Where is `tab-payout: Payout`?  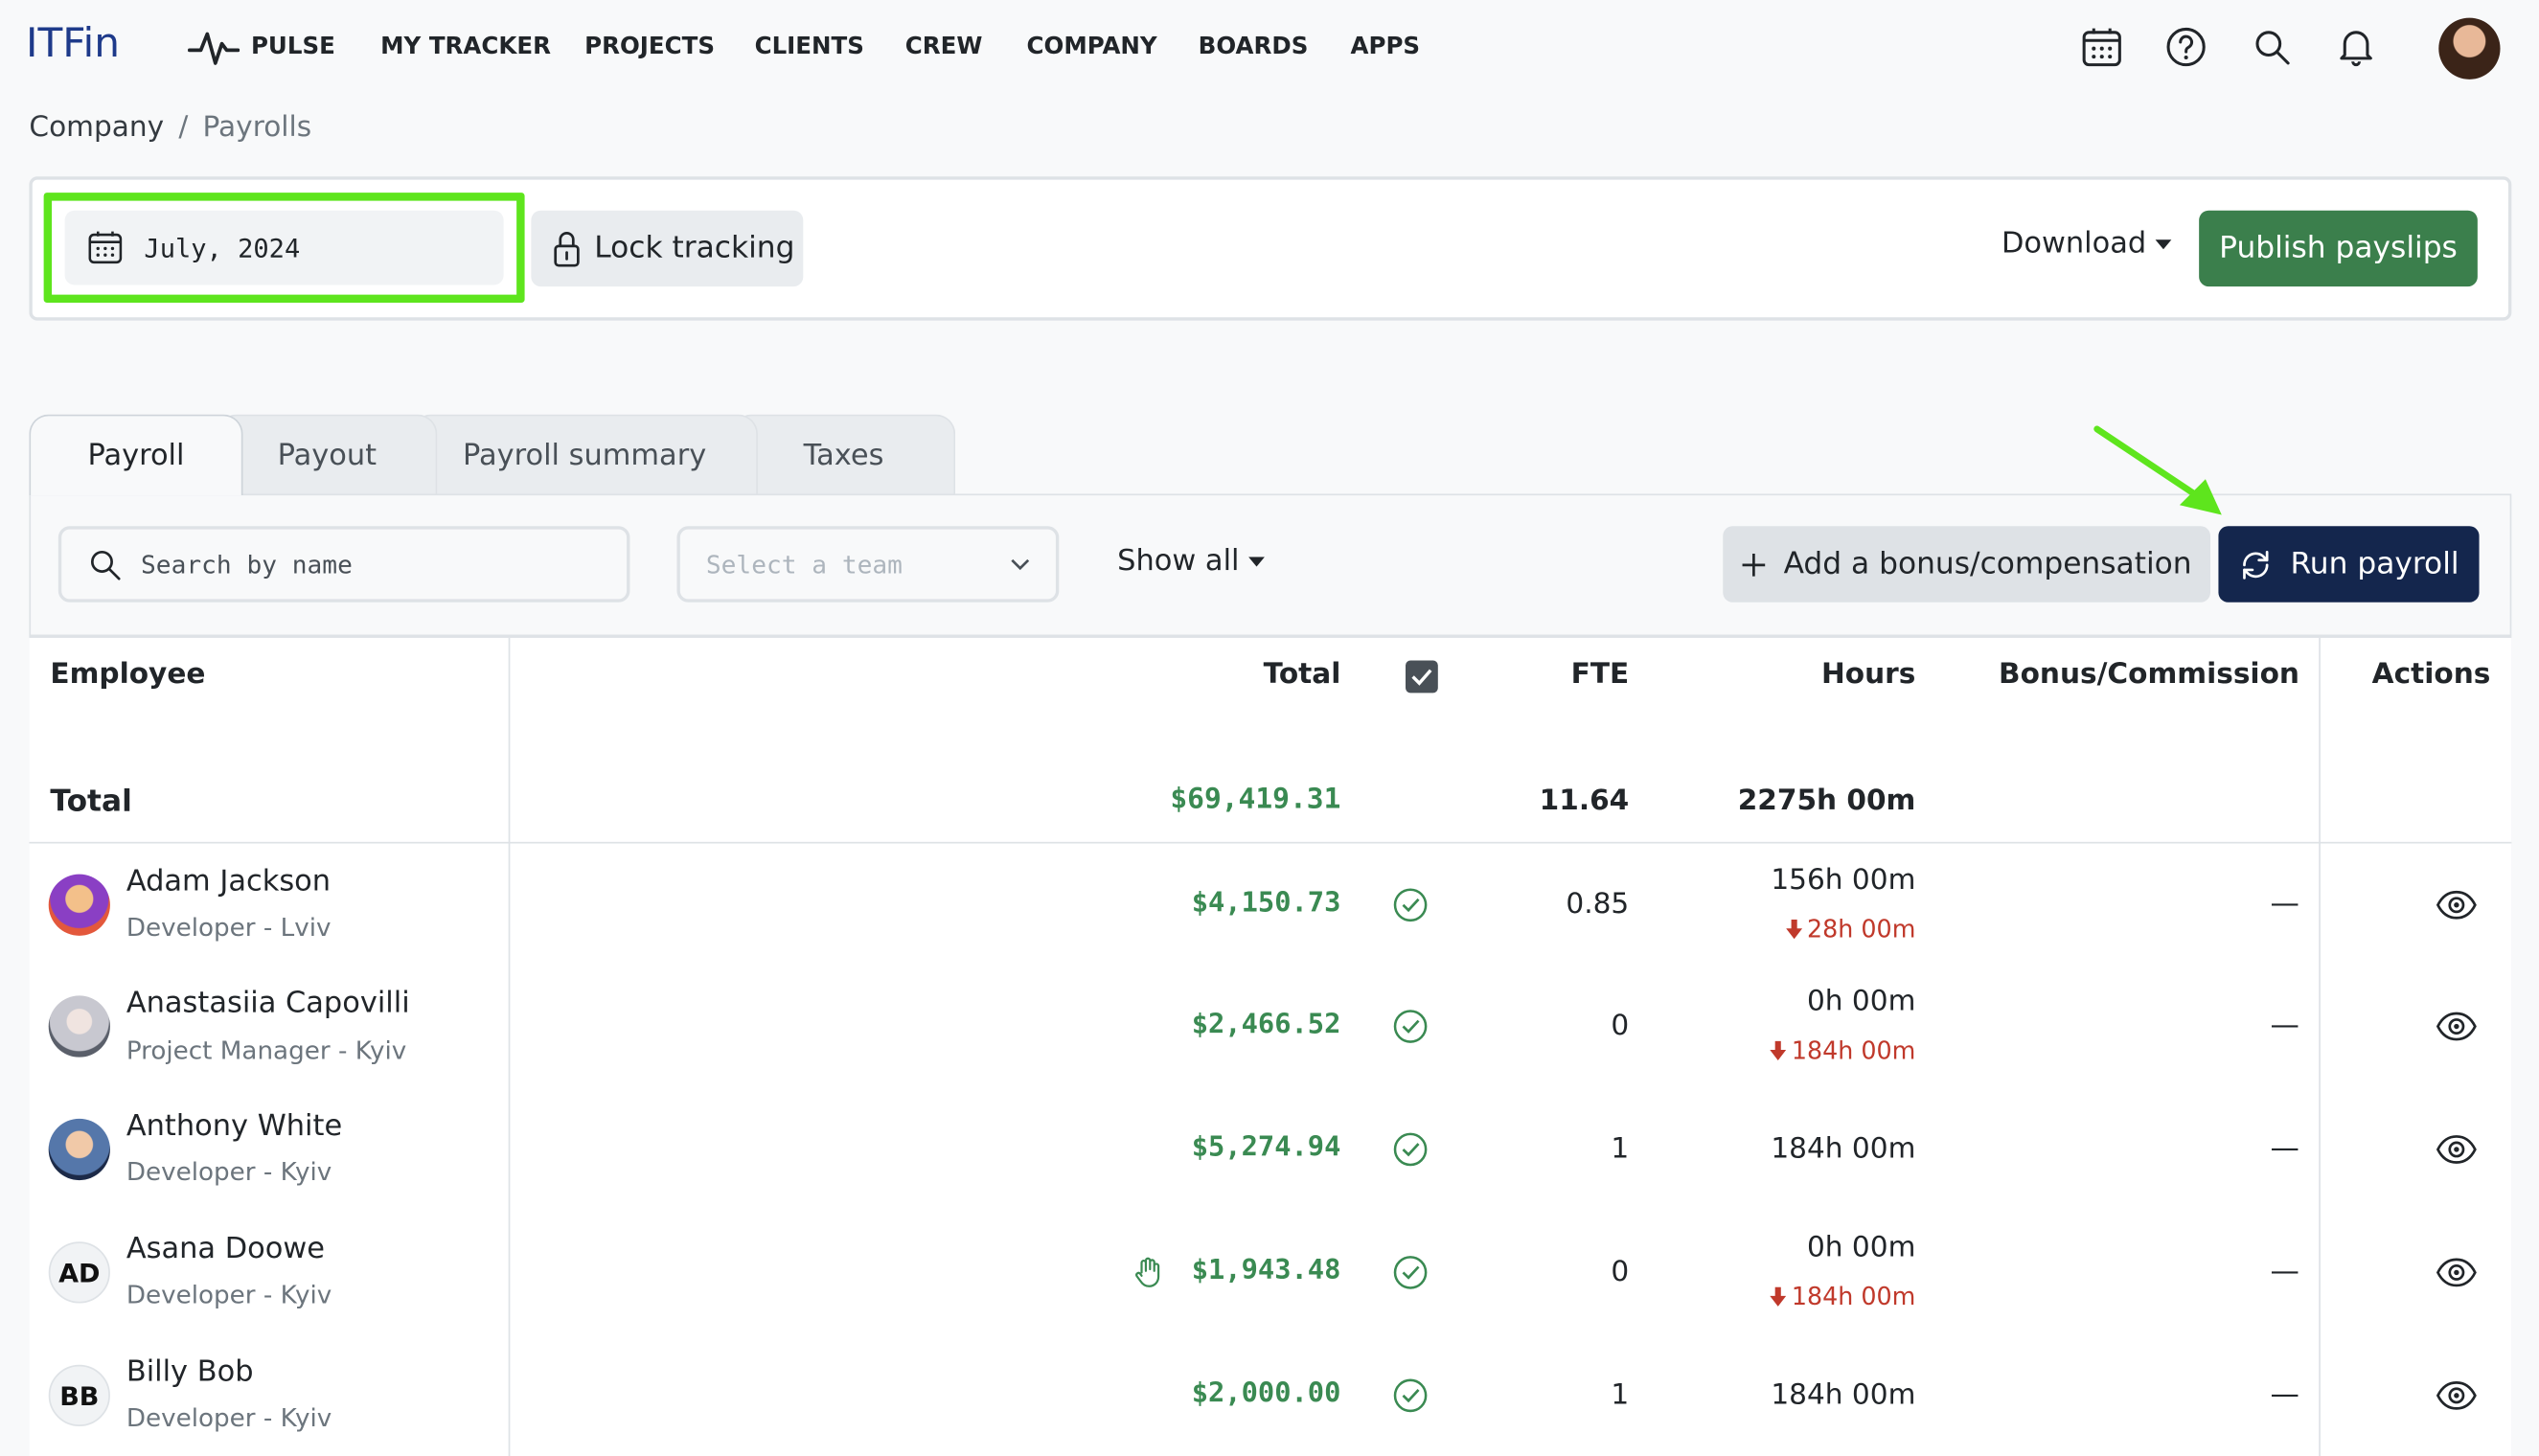
tab-payout: Payout is located at coordinates (327, 455).